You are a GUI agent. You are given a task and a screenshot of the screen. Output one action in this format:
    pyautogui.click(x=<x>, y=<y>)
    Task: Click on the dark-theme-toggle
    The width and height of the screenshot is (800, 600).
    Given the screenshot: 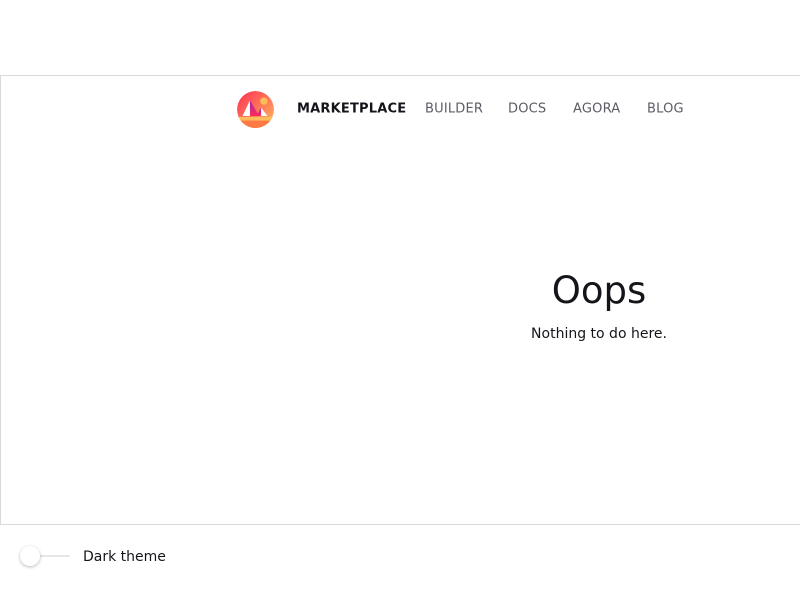 What is the action you would take?
    pyautogui.click(x=45, y=556)
    